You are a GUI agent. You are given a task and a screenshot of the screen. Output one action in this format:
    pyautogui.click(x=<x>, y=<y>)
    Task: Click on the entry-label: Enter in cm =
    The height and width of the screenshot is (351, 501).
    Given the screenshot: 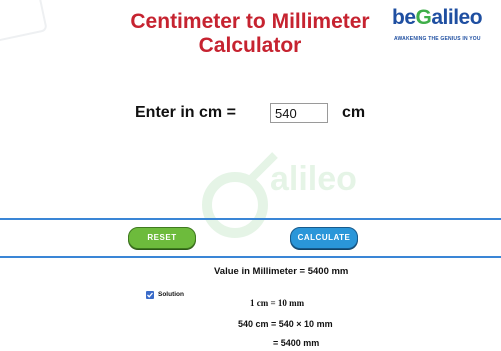 What is the action you would take?
    pyautogui.click(x=185, y=112)
    